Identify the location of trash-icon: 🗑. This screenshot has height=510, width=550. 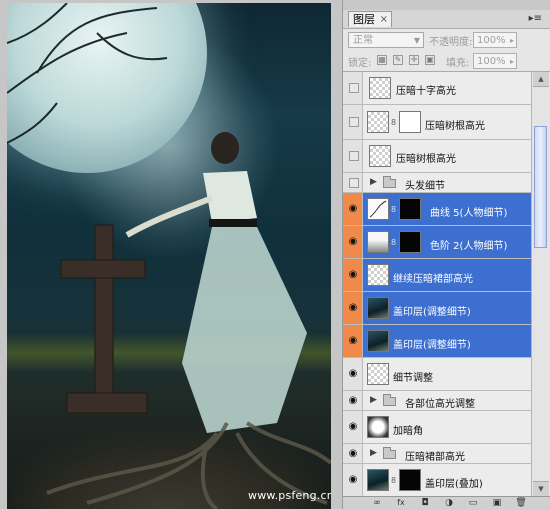
(521, 503).